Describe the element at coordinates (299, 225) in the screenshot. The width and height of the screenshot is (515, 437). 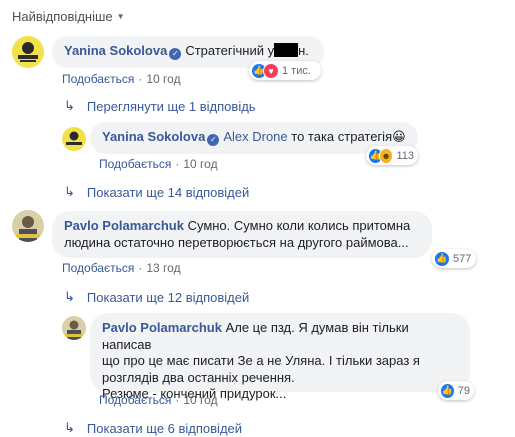
I see `comment-text: Сумно. Сумно коли колись притомна` at that location.